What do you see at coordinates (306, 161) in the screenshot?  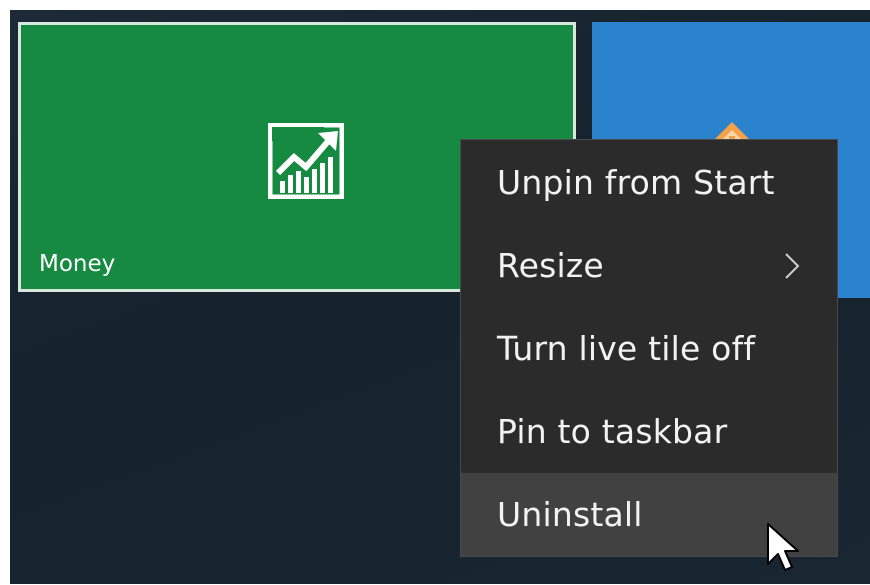 I see `chart-growth-icon` at bounding box center [306, 161].